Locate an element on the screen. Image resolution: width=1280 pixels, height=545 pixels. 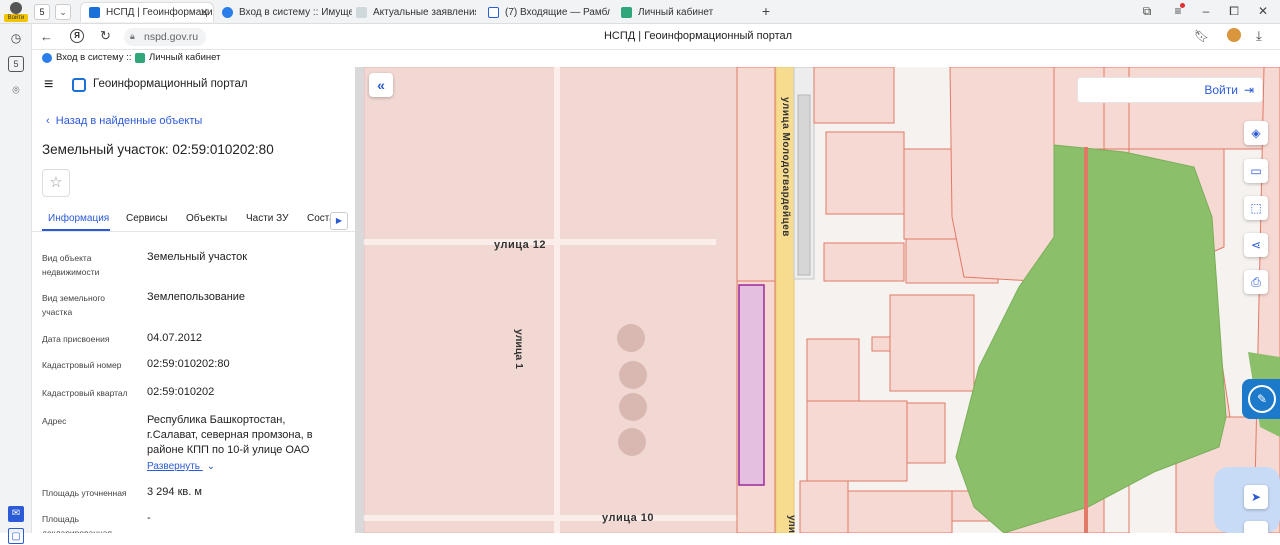
tab-applications: Актуальные заявления is located at coordinates (416, 12).